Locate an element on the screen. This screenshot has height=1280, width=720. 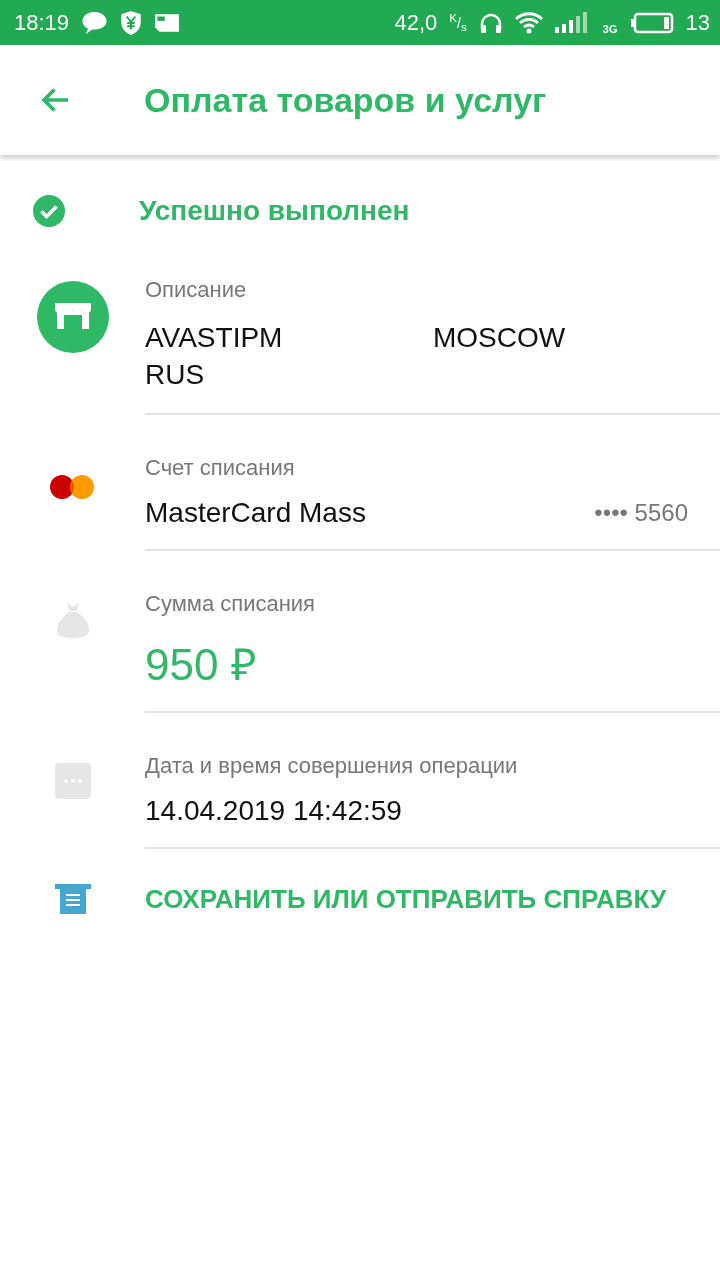
screen-title: Оплата товаров и услуг is located at coordinates (345, 100).